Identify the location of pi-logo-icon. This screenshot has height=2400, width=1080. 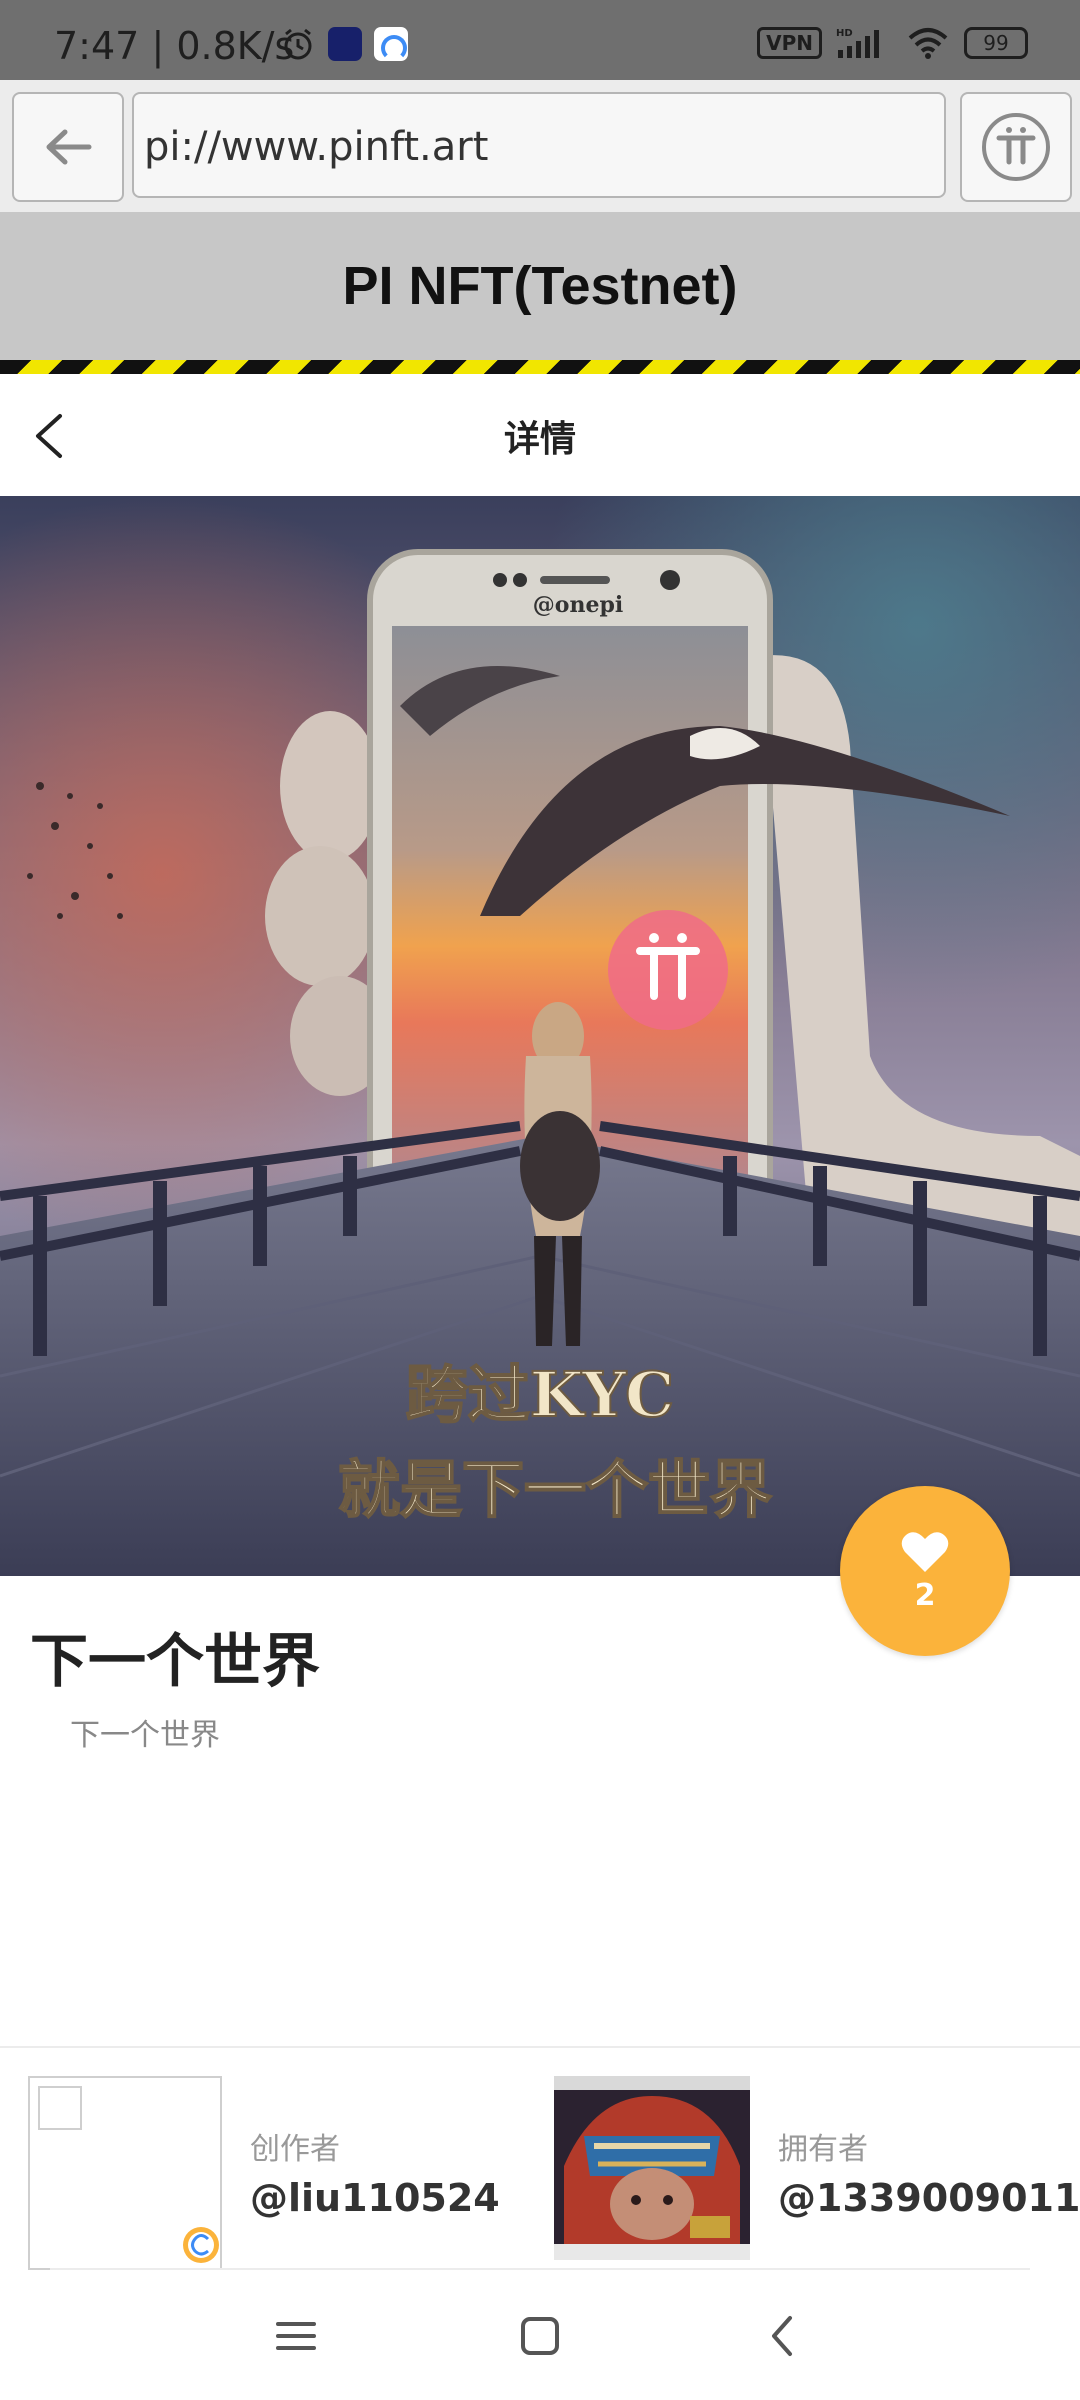
(1016, 147).